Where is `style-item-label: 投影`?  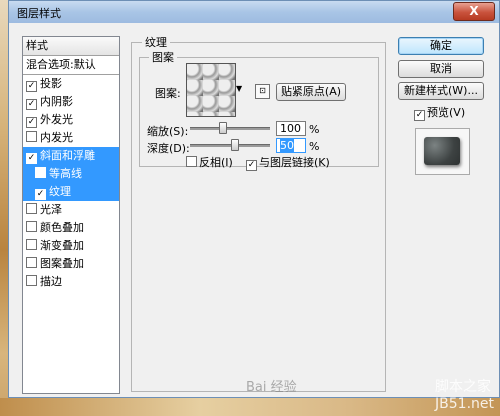 style-item-label: 投影 is located at coordinates (51, 83).